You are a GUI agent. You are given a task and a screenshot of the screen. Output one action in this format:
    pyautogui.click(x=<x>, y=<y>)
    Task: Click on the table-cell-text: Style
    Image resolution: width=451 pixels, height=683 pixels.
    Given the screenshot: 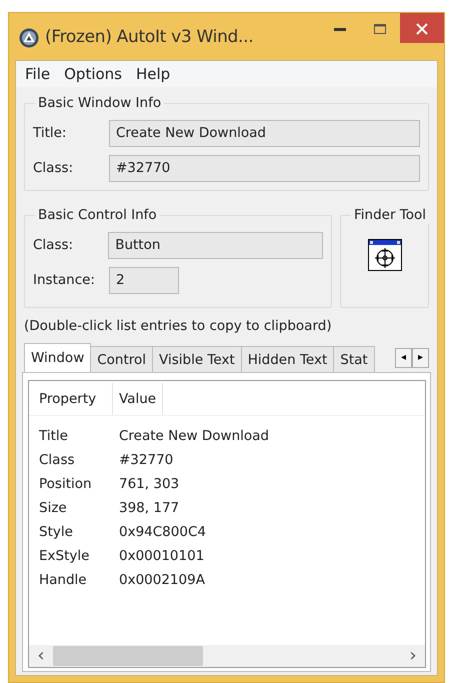 What is the action you would take?
    pyautogui.click(x=56, y=532)
    